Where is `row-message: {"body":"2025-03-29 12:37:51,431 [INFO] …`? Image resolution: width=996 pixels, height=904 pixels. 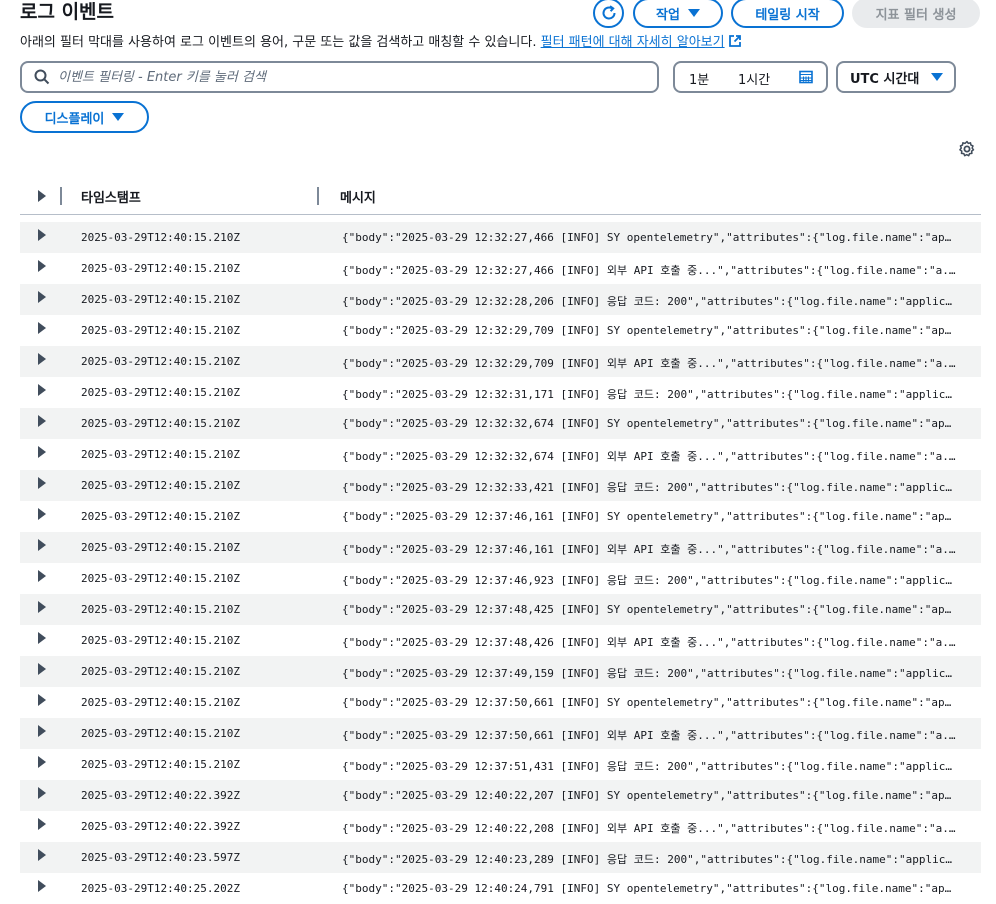 row-message: {"body":"2025-03-29 12:37:51,431 [INFO] … is located at coordinates (649, 766).